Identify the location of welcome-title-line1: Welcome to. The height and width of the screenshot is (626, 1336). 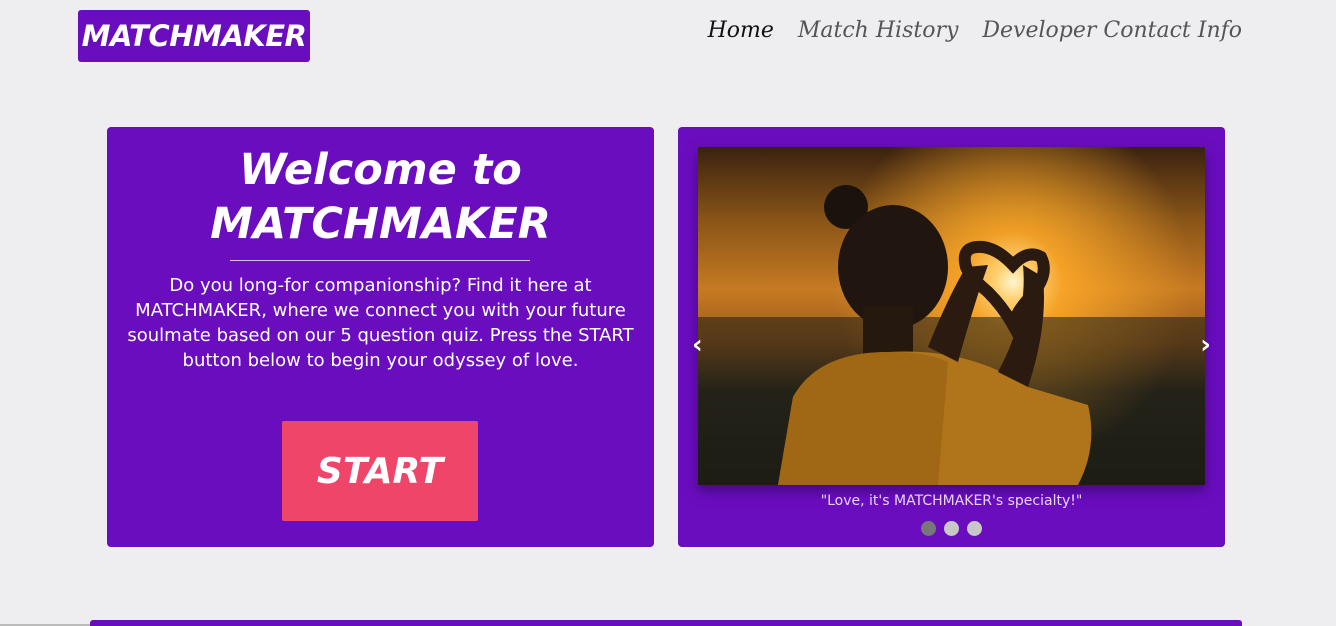
(380, 170).